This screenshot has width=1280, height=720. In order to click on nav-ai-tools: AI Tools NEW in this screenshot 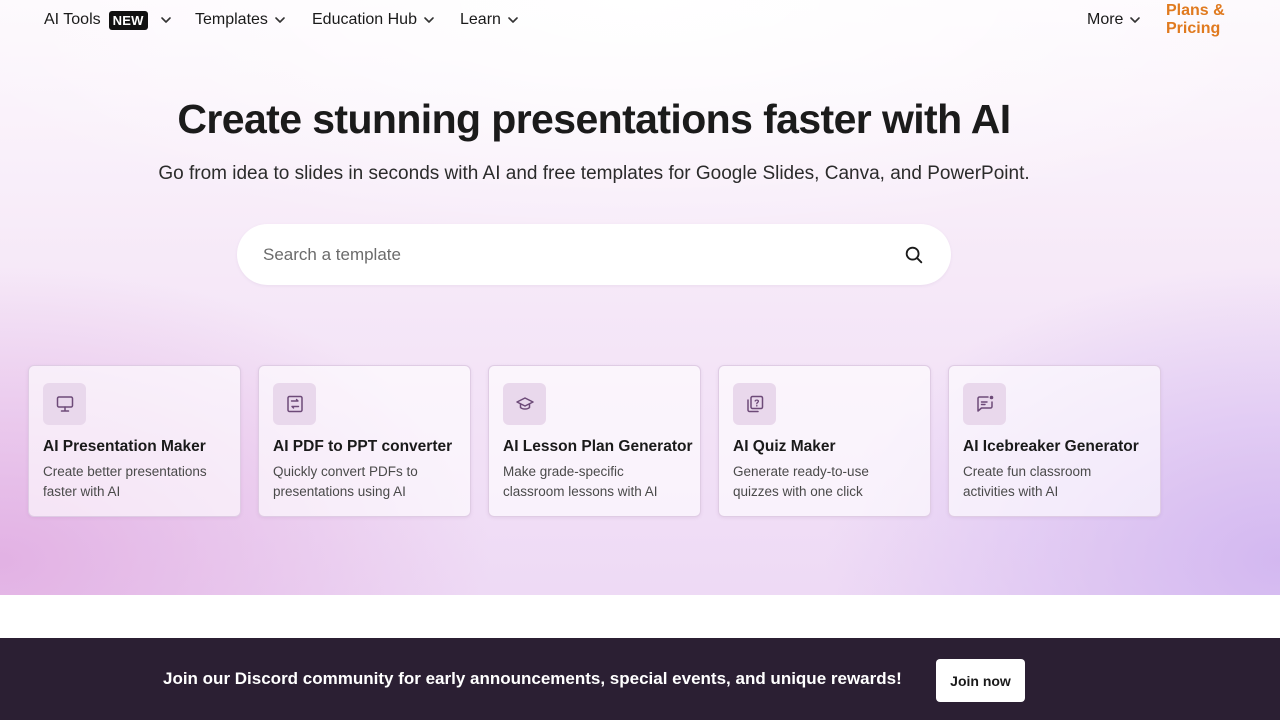, I will do `click(108, 20)`.